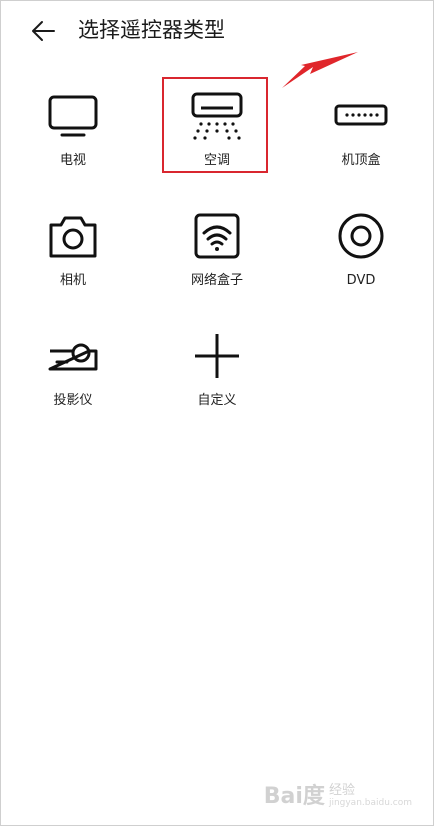  Describe the element at coordinates (320, 70) in the screenshot. I see `red-arrow-icon` at that location.